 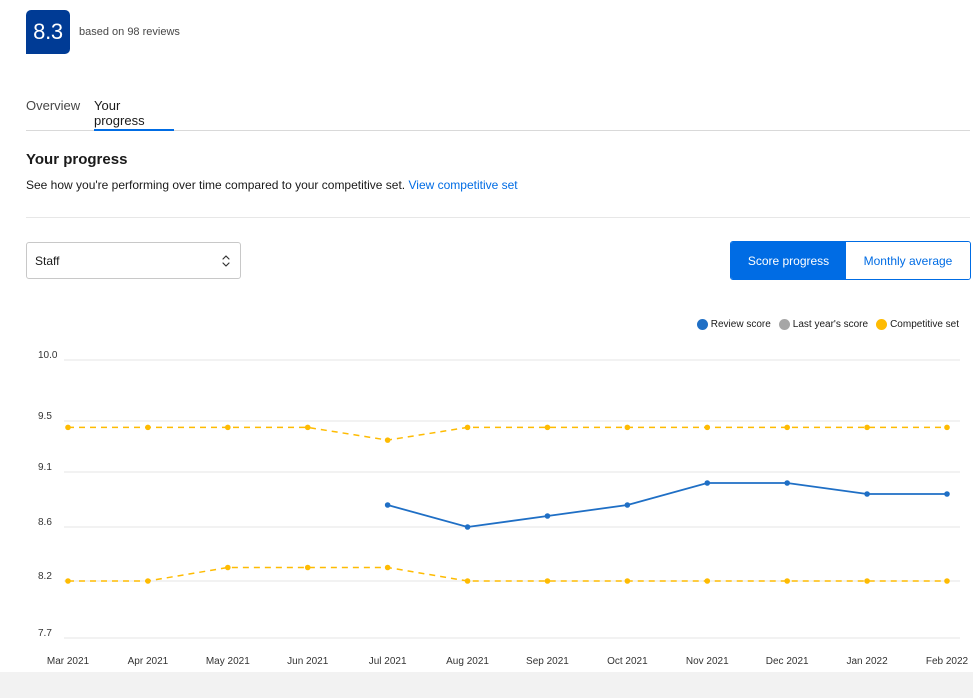 I want to click on legend-item-review-score: Review score, so click(x=733, y=324).